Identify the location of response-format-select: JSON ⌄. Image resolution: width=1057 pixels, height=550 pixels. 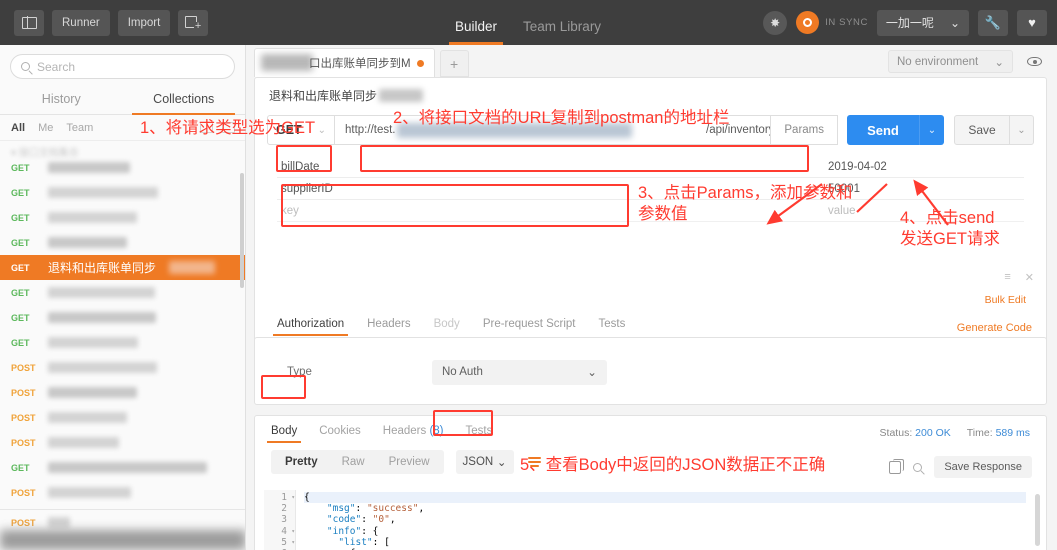
(484, 462).